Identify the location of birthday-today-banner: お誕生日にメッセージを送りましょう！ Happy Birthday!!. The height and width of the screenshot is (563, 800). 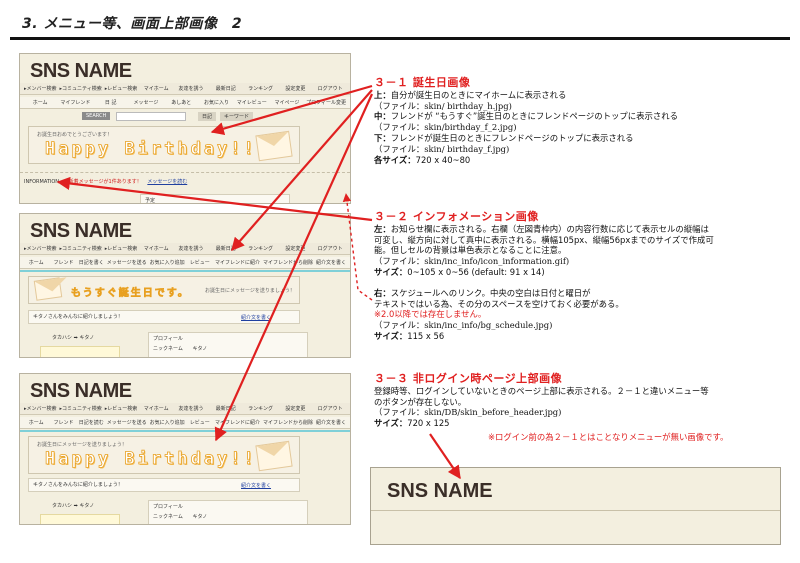
(164, 455).